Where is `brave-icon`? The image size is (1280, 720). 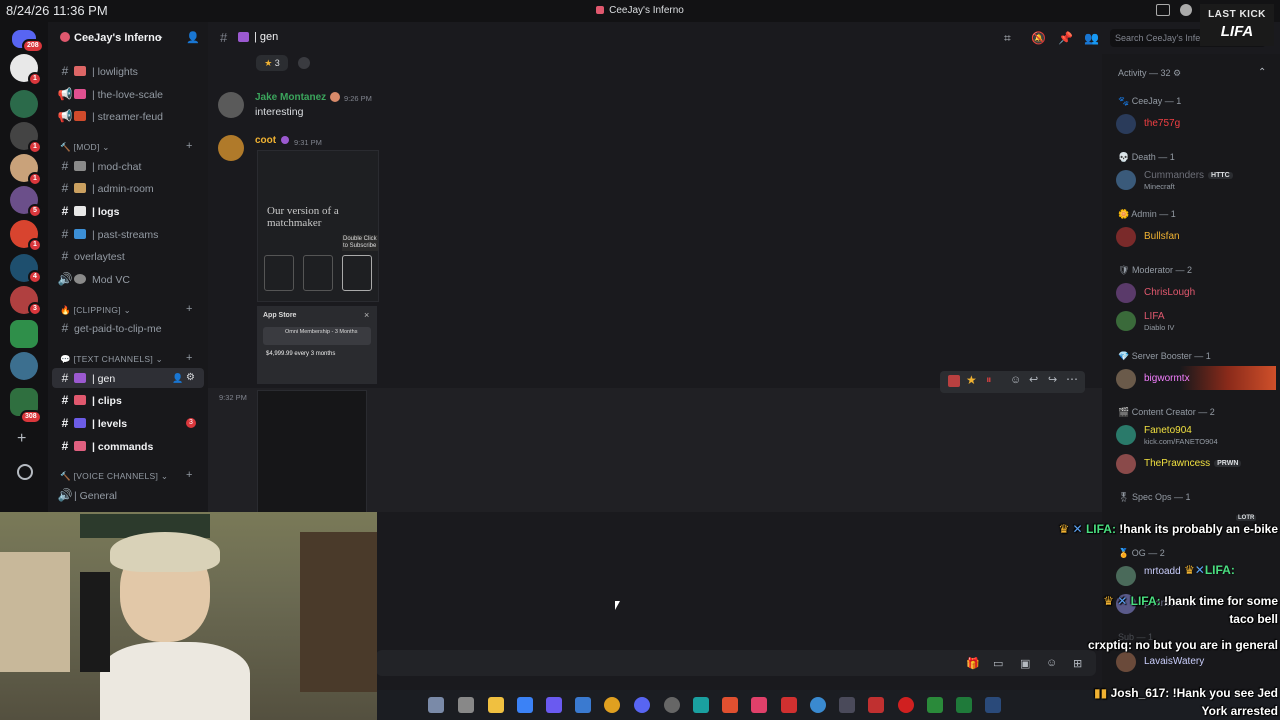
brave-icon is located at coordinates (730, 705).